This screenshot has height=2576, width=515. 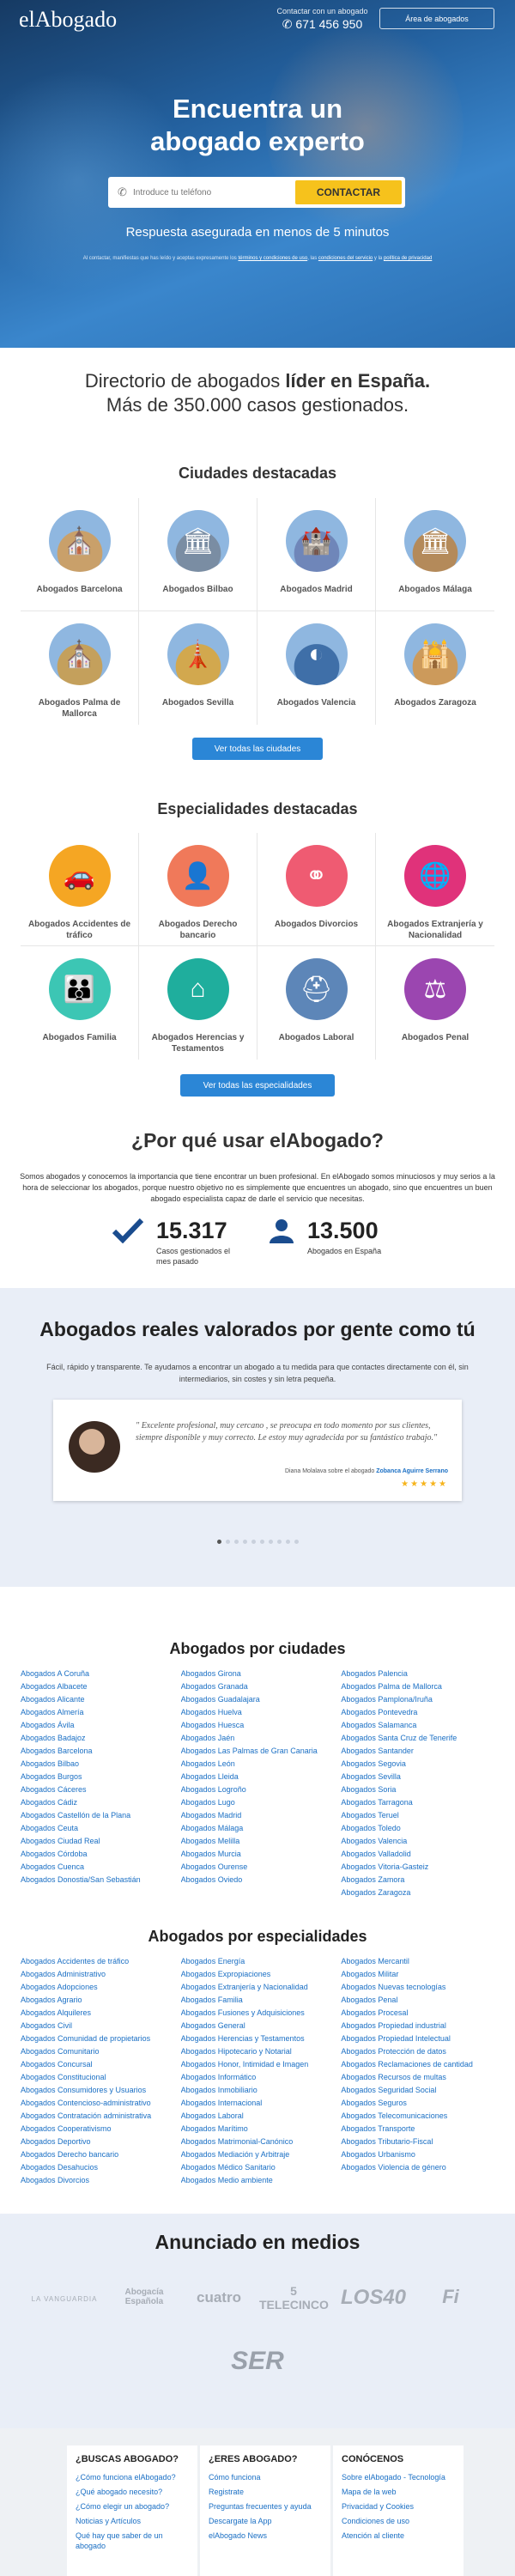 What do you see at coordinates (265, 2477) in the screenshot?
I see `footer-link: Cómo funciona` at bounding box center [265, 2477].